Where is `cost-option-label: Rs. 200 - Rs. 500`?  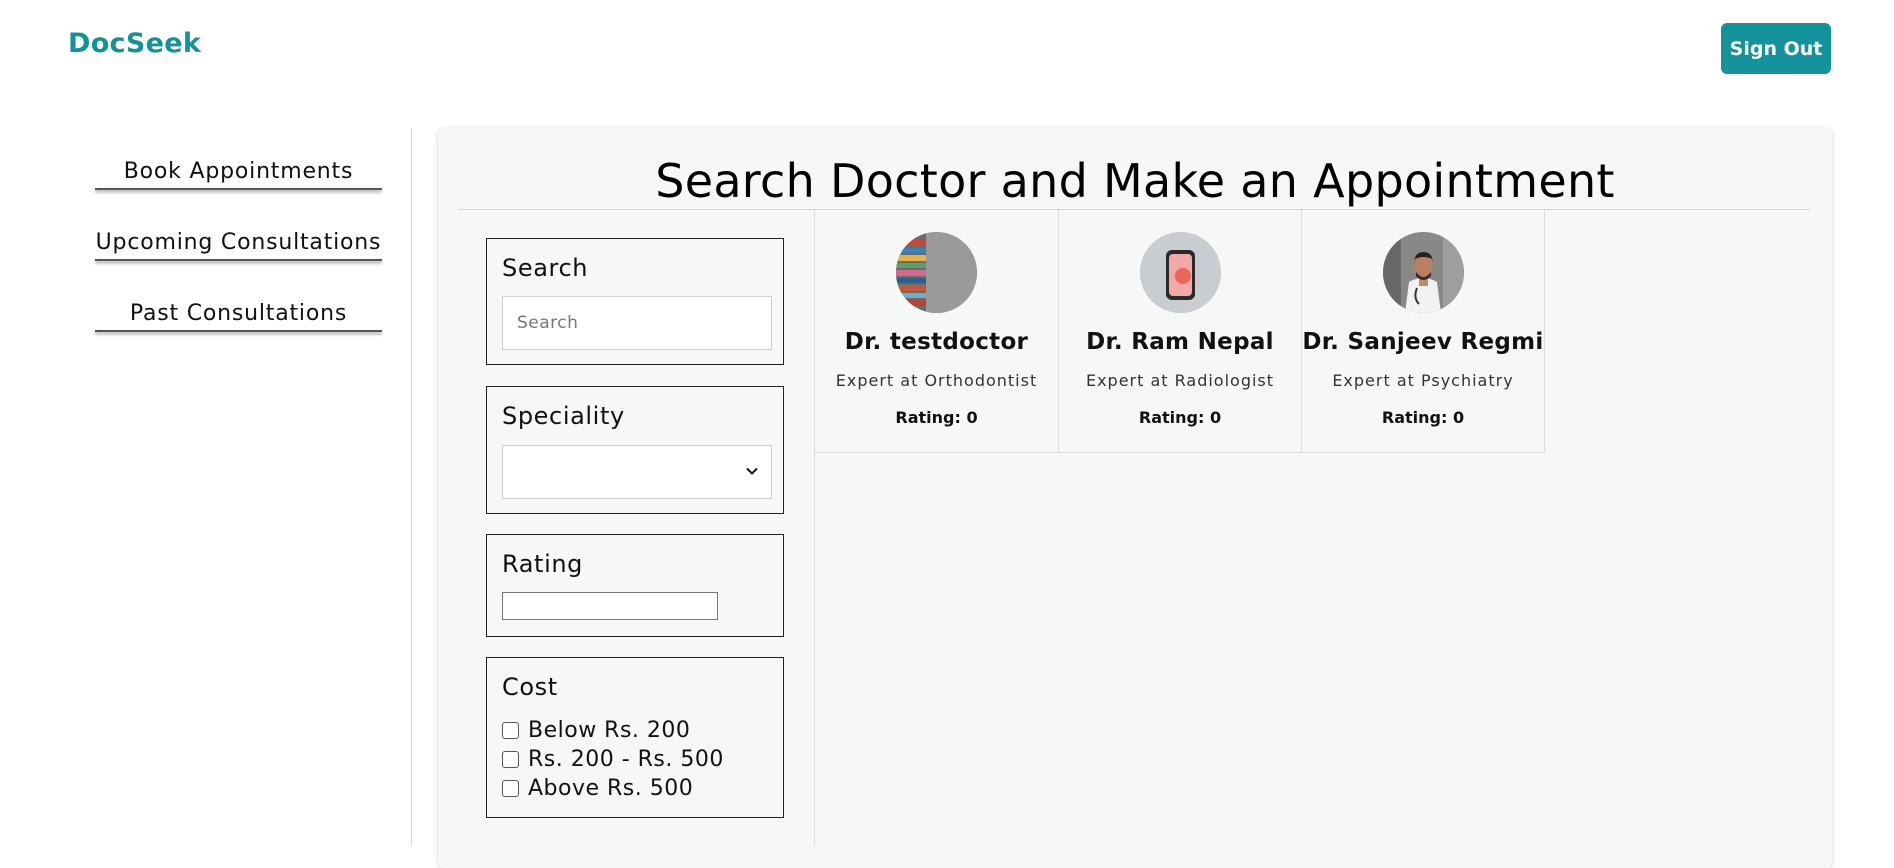 cost-option-label: Rs. 200 - Rs. 500 is located at coordinates (626, 759).